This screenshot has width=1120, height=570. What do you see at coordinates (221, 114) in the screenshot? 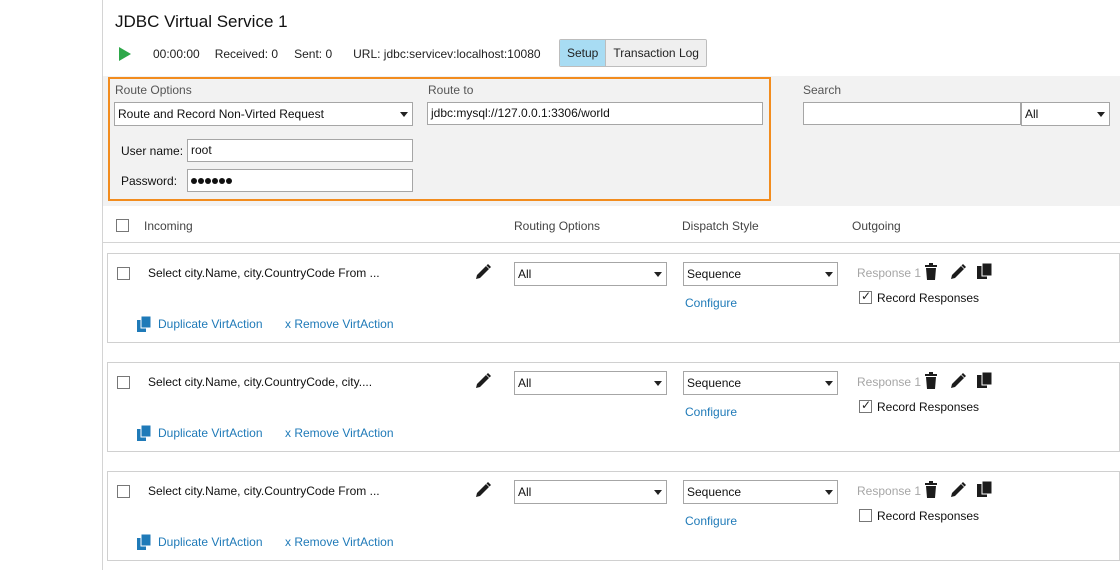
I see `route-options-value: Route and Record Non-Virted Request` at bounding box center [221, 114].